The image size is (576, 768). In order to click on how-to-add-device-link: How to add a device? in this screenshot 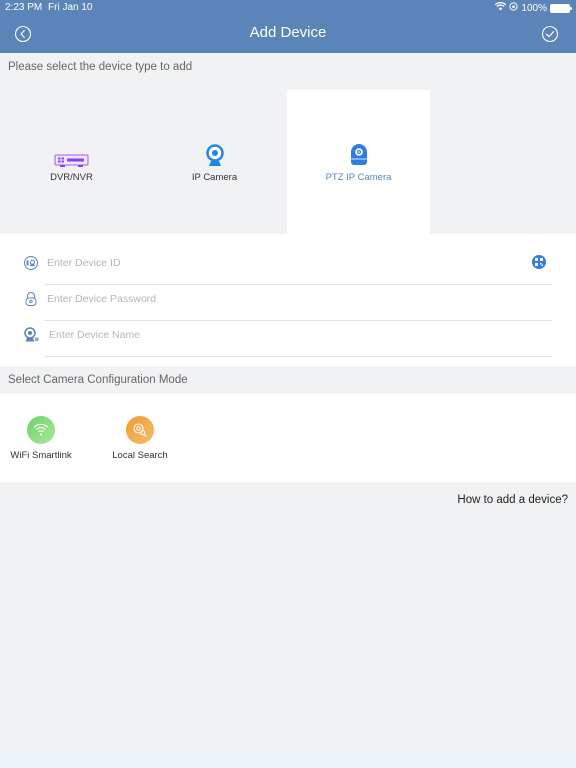, I will do `click(512, 500)`.